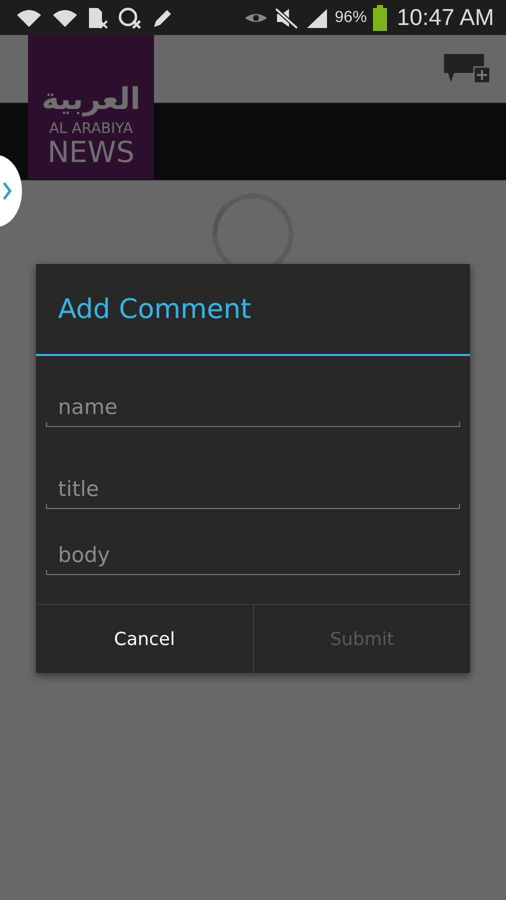 Image resolution: width=506 pixels, height=900 pixels. What do you see at coordinates (379, 17) in the screenshot?
I see `battery-icon` at bounding box center [379, 17].